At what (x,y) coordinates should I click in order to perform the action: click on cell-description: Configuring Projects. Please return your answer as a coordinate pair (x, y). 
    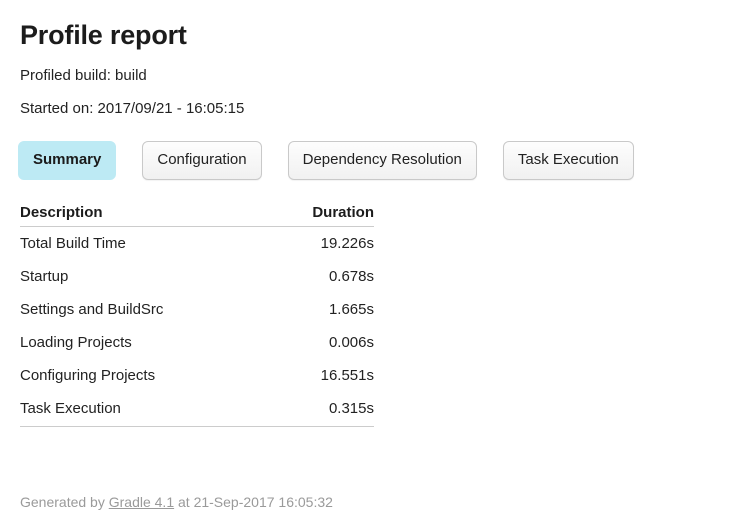
    Looking at the image, I should click on (88, 375).